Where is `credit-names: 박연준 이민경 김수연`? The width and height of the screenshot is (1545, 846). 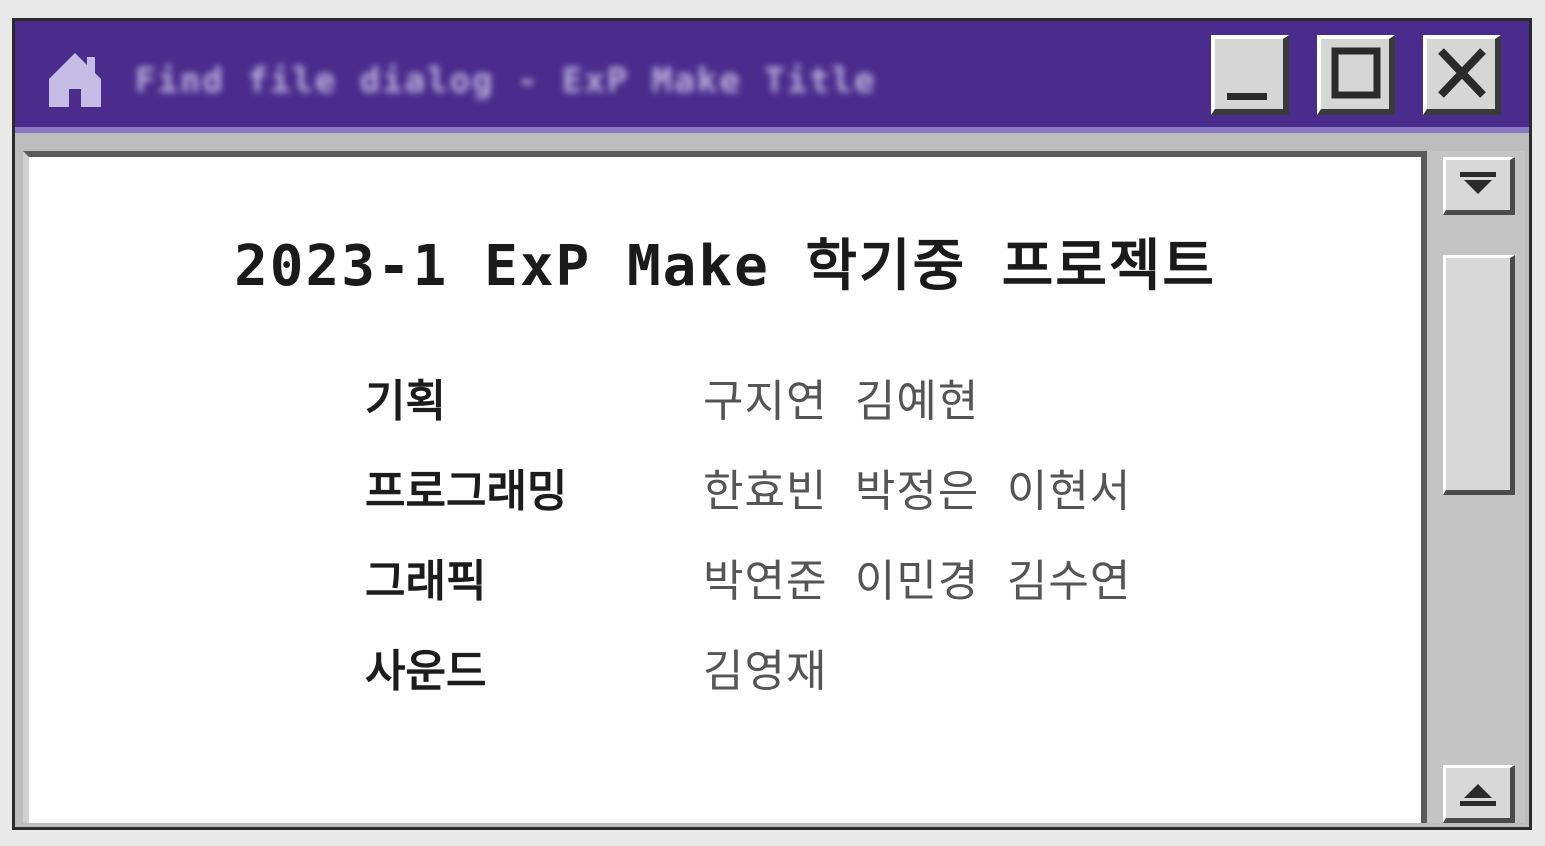
credit-names: 박연준 이민경 김수연 is located at coordinates (917, 581).